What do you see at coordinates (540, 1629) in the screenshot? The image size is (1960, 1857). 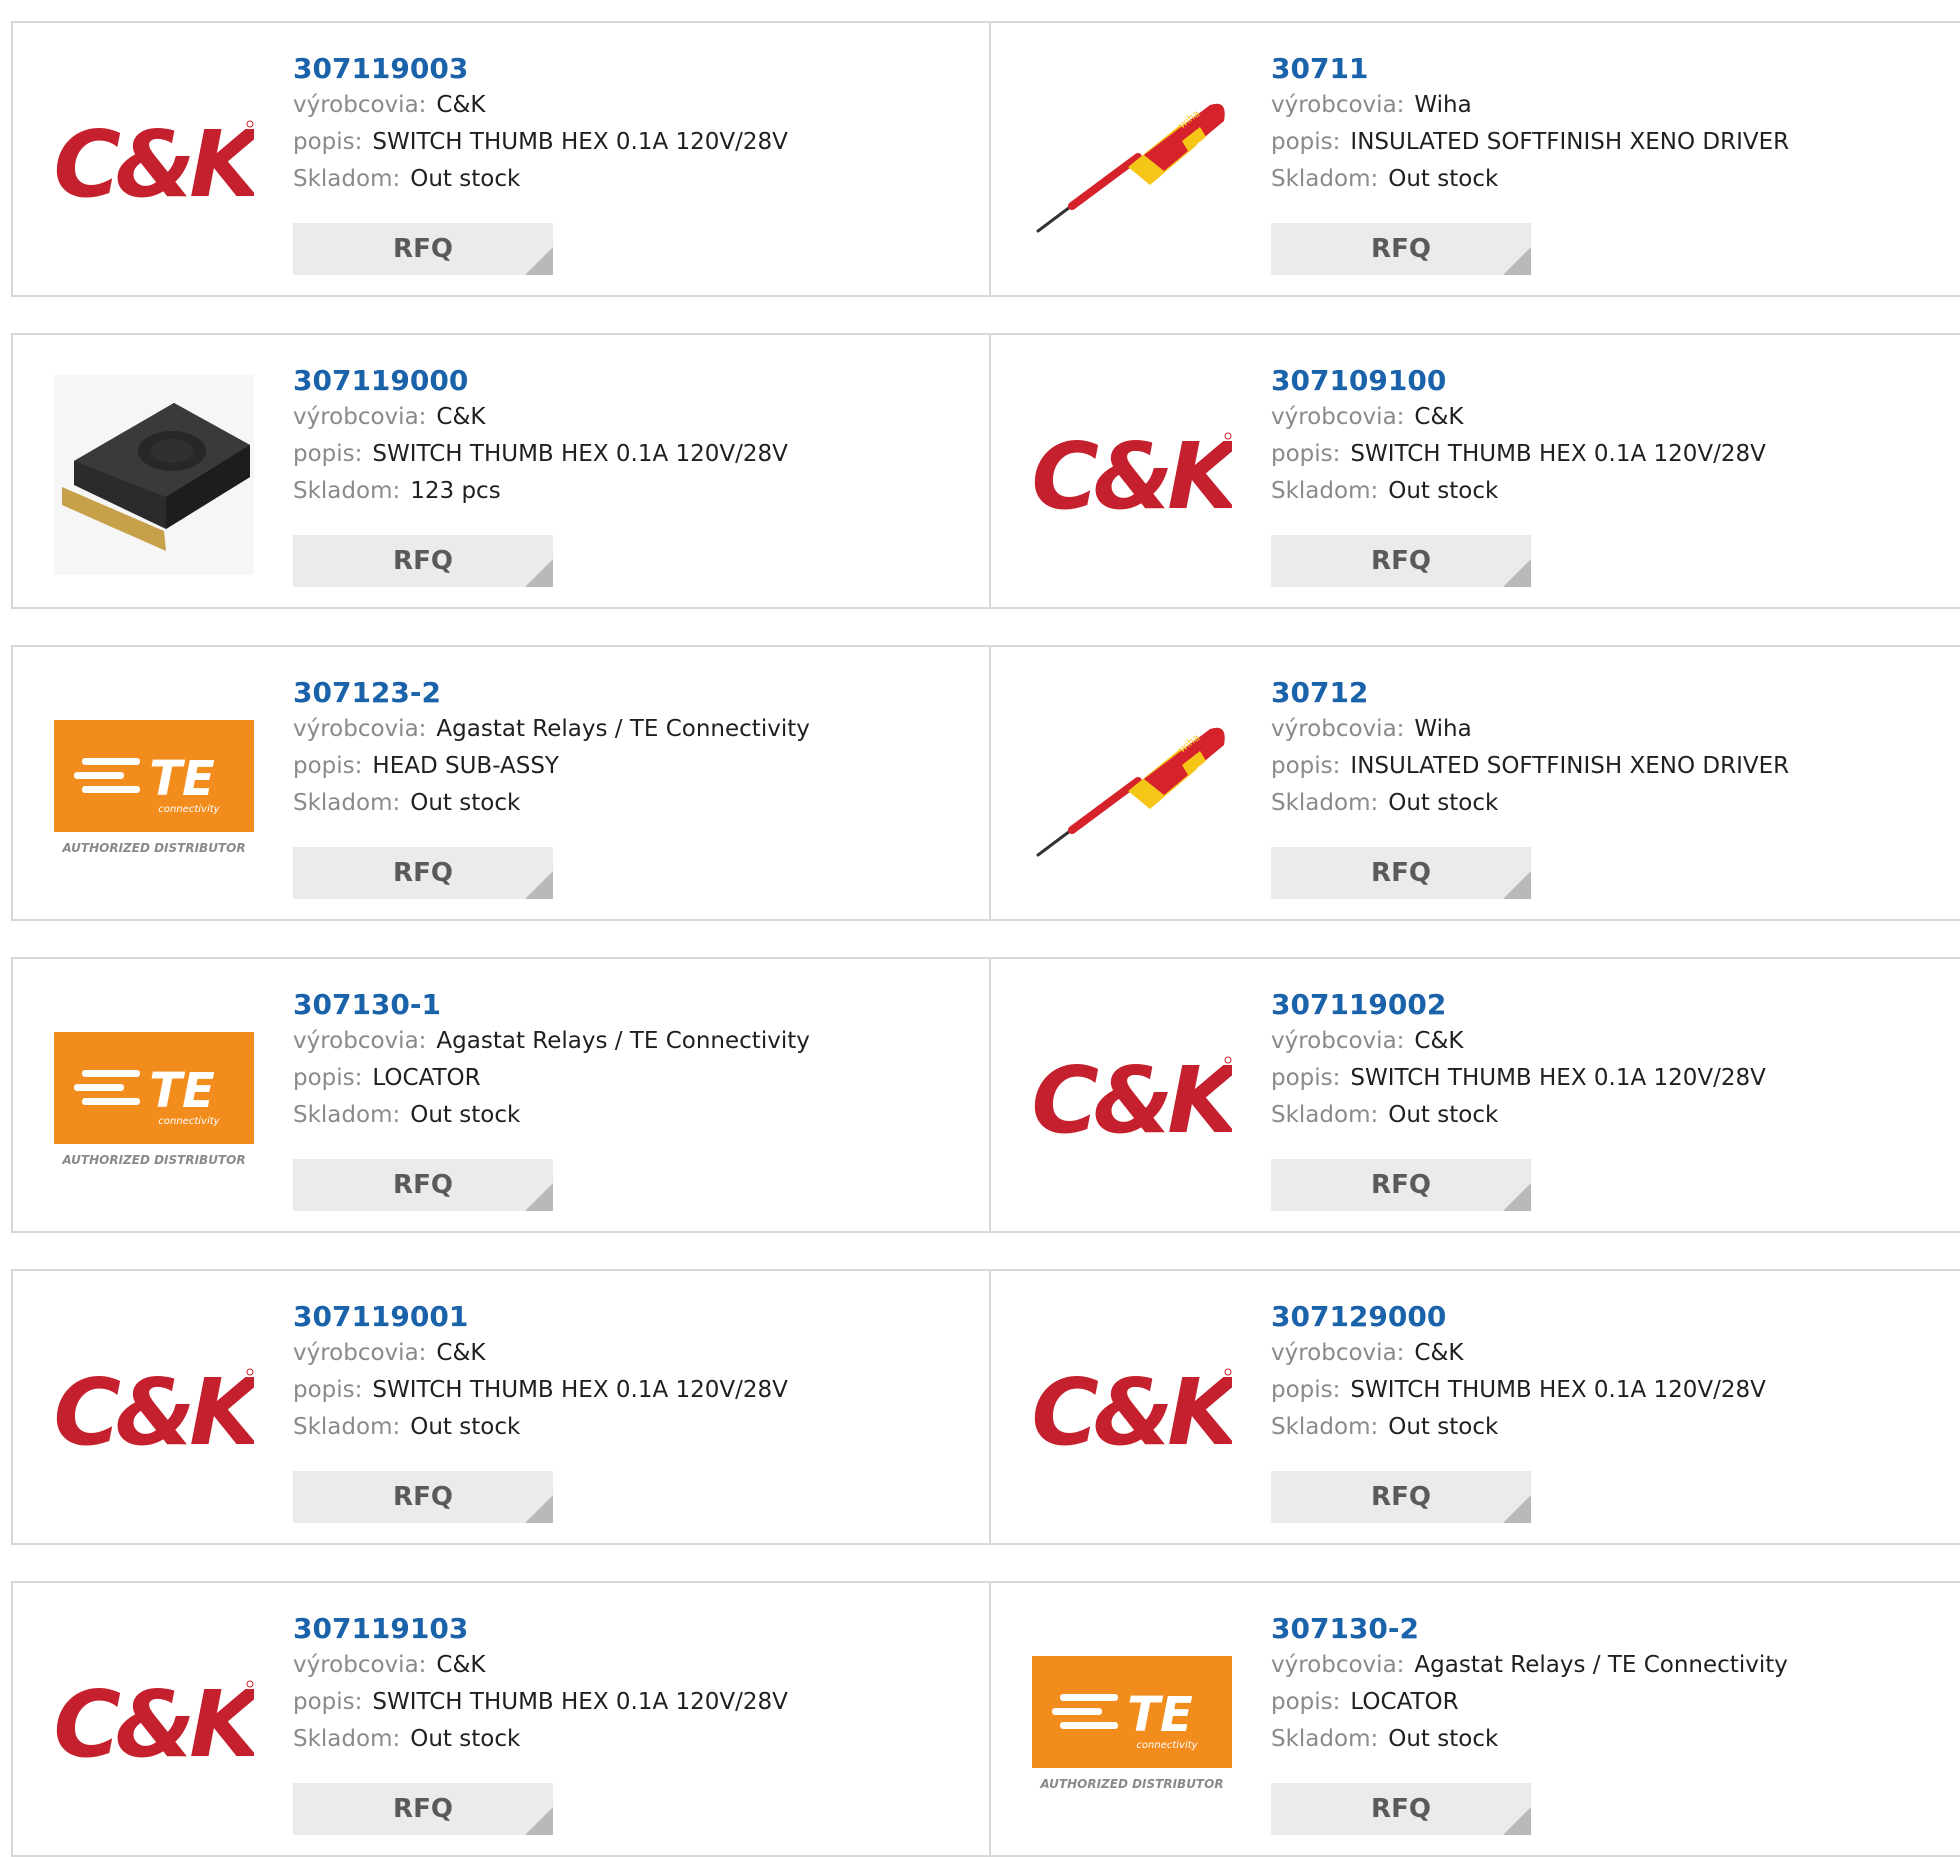 I see `part-number-link: 307119103` at bounding box center [540, 1629].